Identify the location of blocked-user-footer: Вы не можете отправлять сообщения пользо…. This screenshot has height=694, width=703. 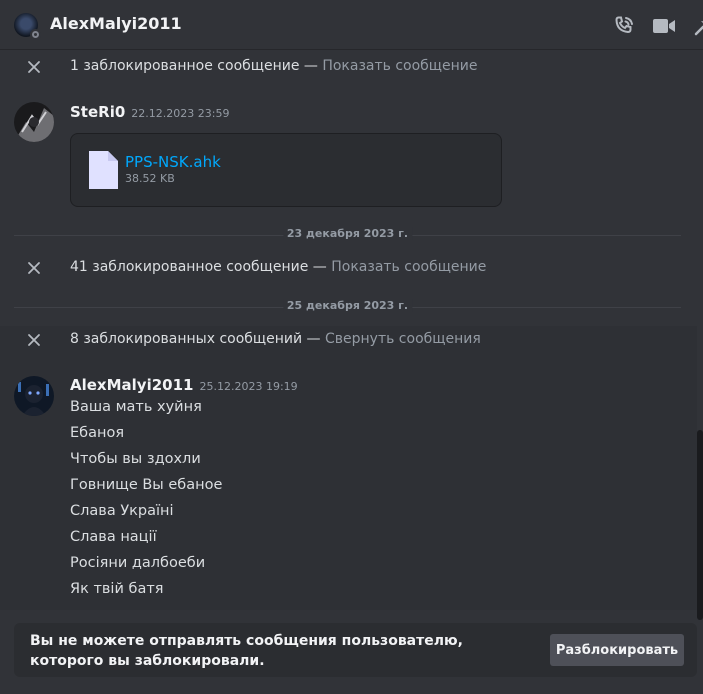
(355, 650).